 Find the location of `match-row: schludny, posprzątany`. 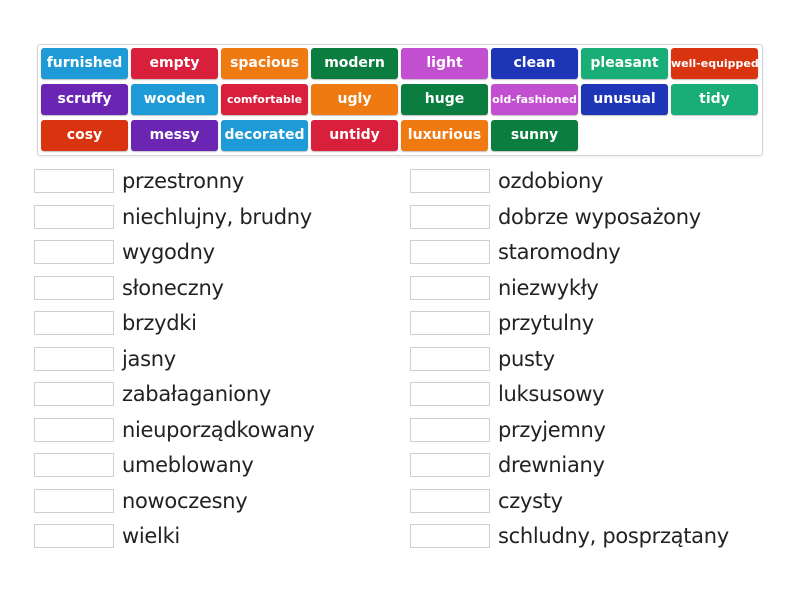

match-row: schludny, posprzątany is located at coordinates (569, 536).